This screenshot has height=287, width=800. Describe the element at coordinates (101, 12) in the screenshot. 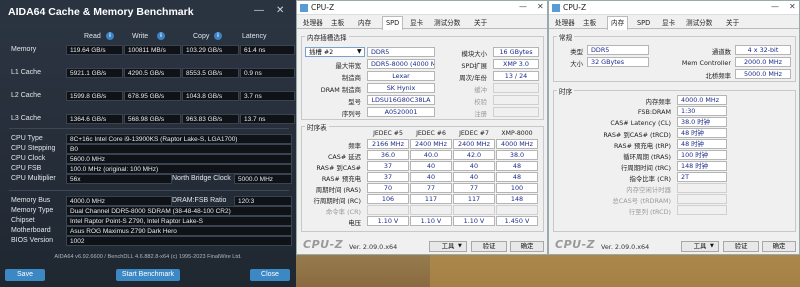

I see `aida64-title: AIDA64 Cache & Memory Benchmark` at that location.